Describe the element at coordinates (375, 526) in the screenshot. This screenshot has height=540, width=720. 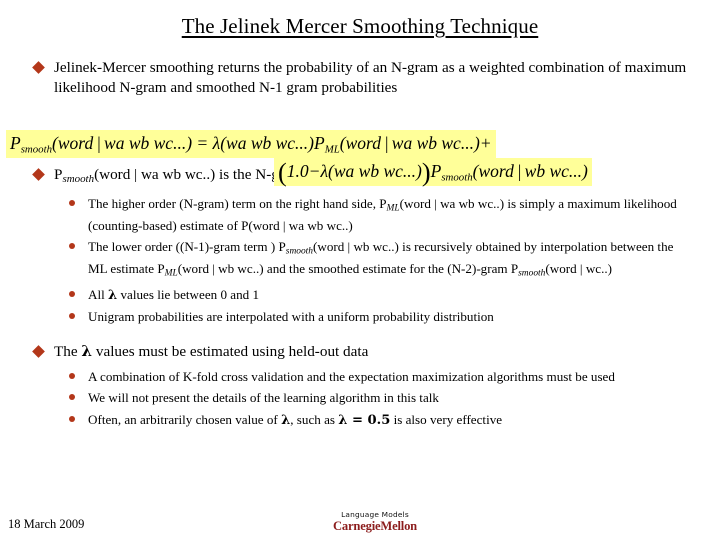
I see `logo-wordmark: CarnegieMellon` at that location.